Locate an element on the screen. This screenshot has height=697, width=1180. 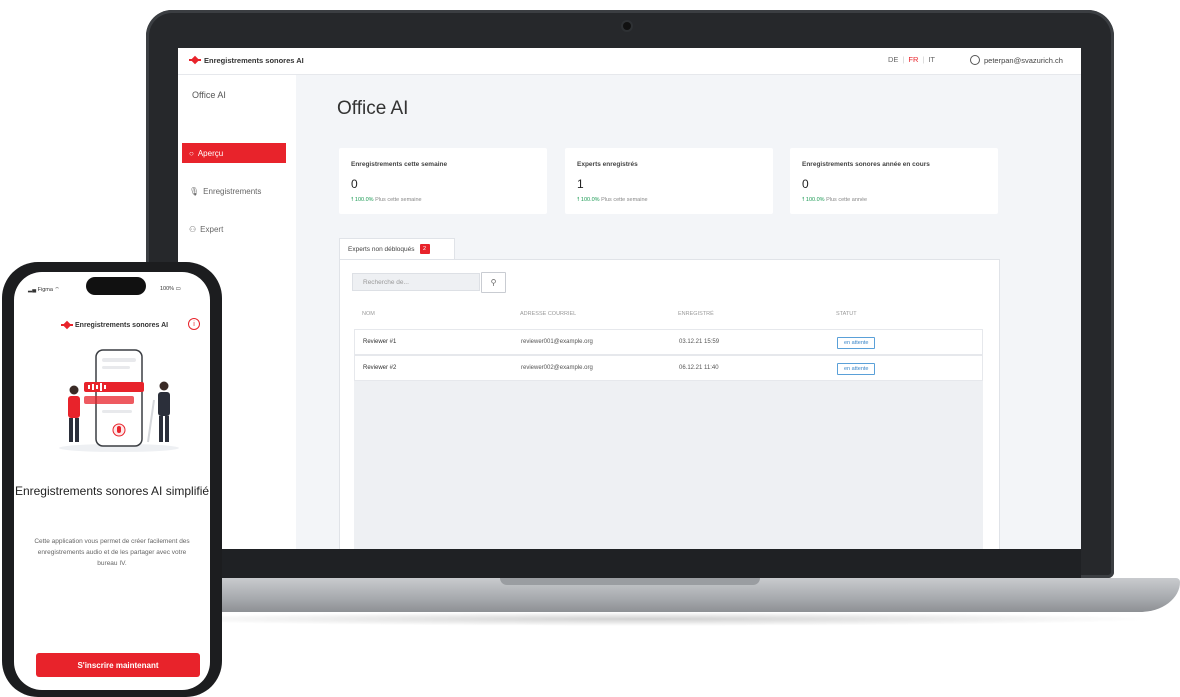
circle-icon: ○ is located at coordinates (191, 153).